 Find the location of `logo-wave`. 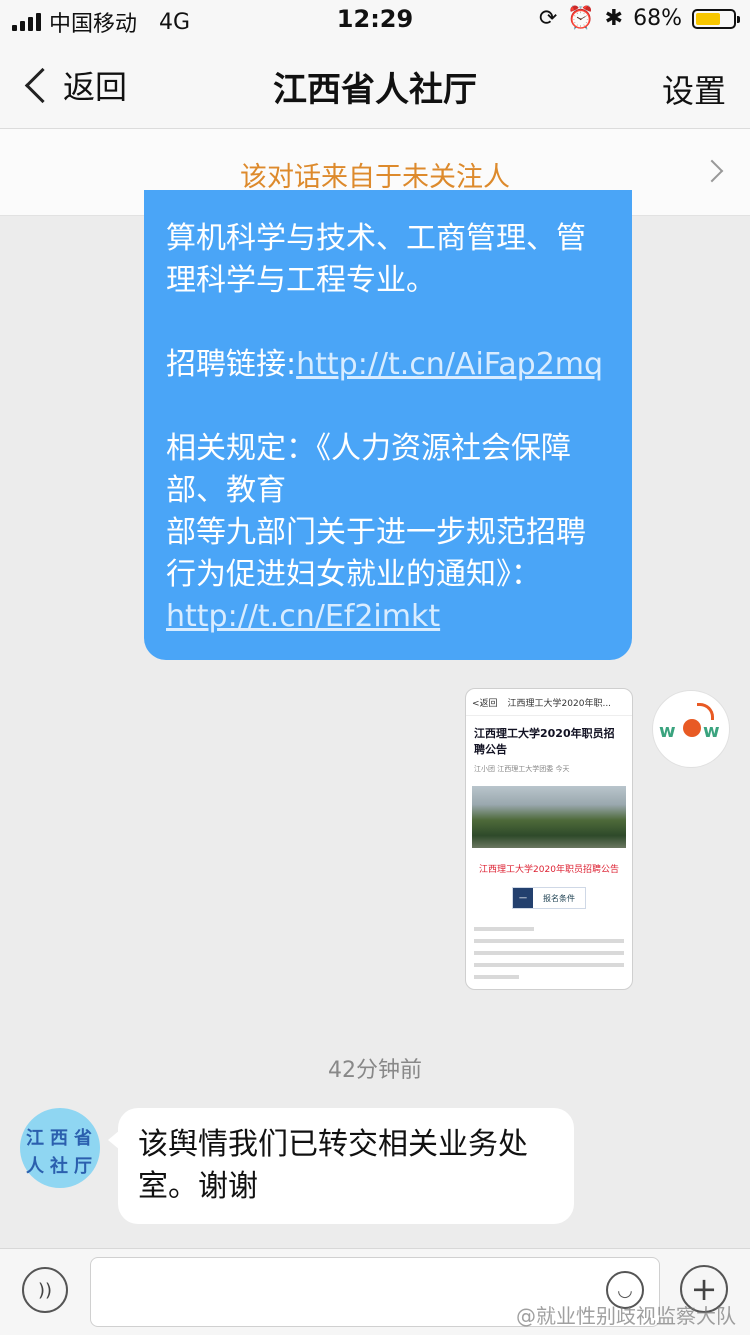

logo-wave is located at coordinates (705, 711).